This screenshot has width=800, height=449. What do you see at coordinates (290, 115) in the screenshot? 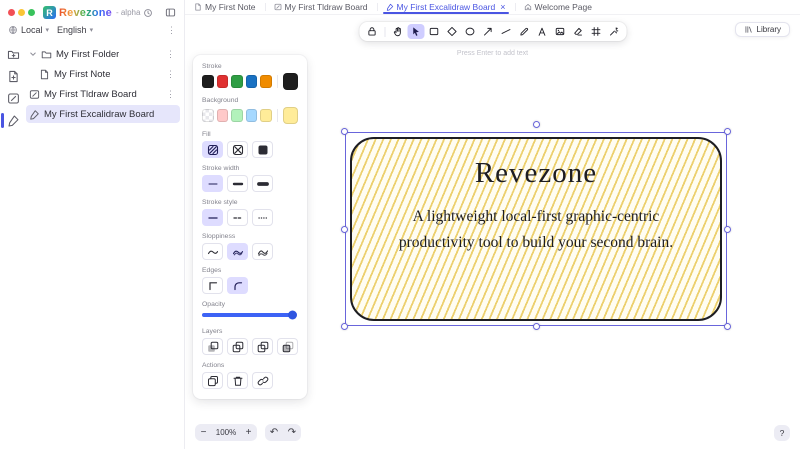
I see `background-current-swatch` at bounding box center [290, 115].